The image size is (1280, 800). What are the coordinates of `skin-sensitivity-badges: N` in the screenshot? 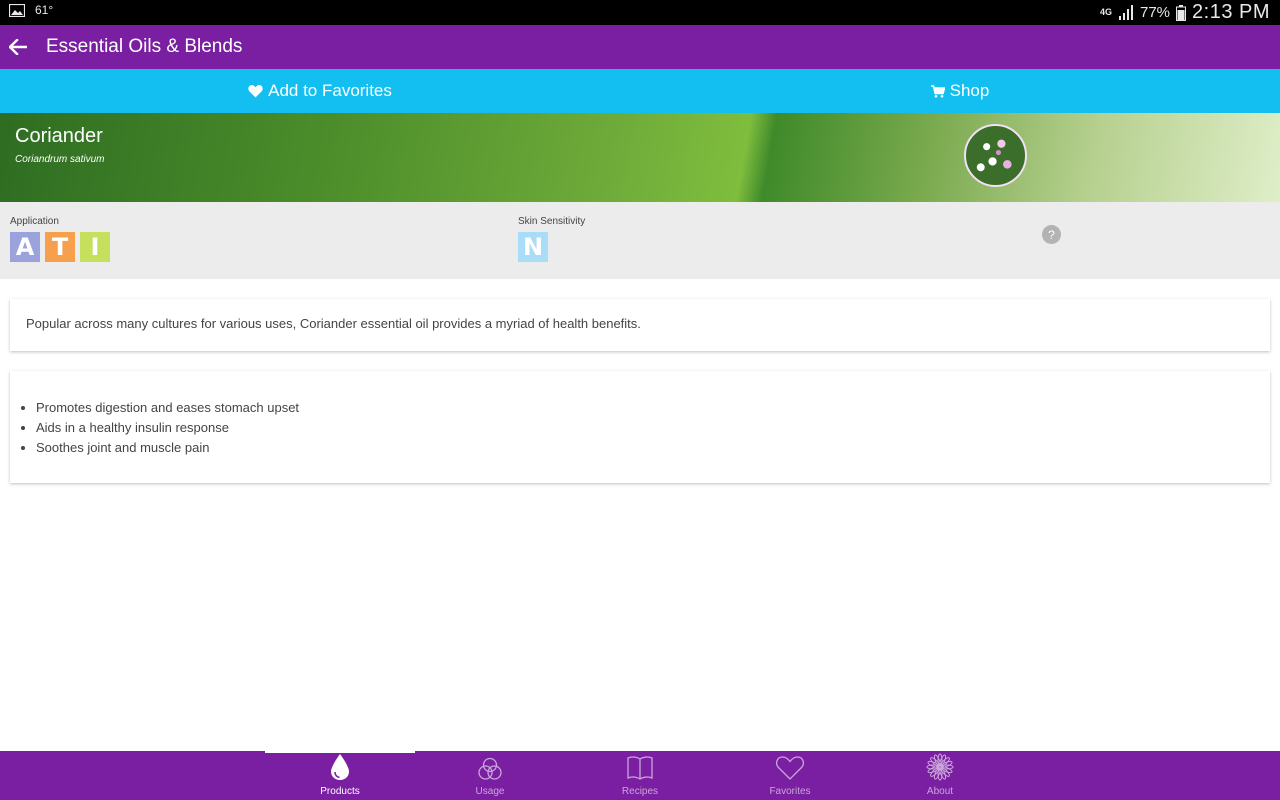 It's located at (533, 247).